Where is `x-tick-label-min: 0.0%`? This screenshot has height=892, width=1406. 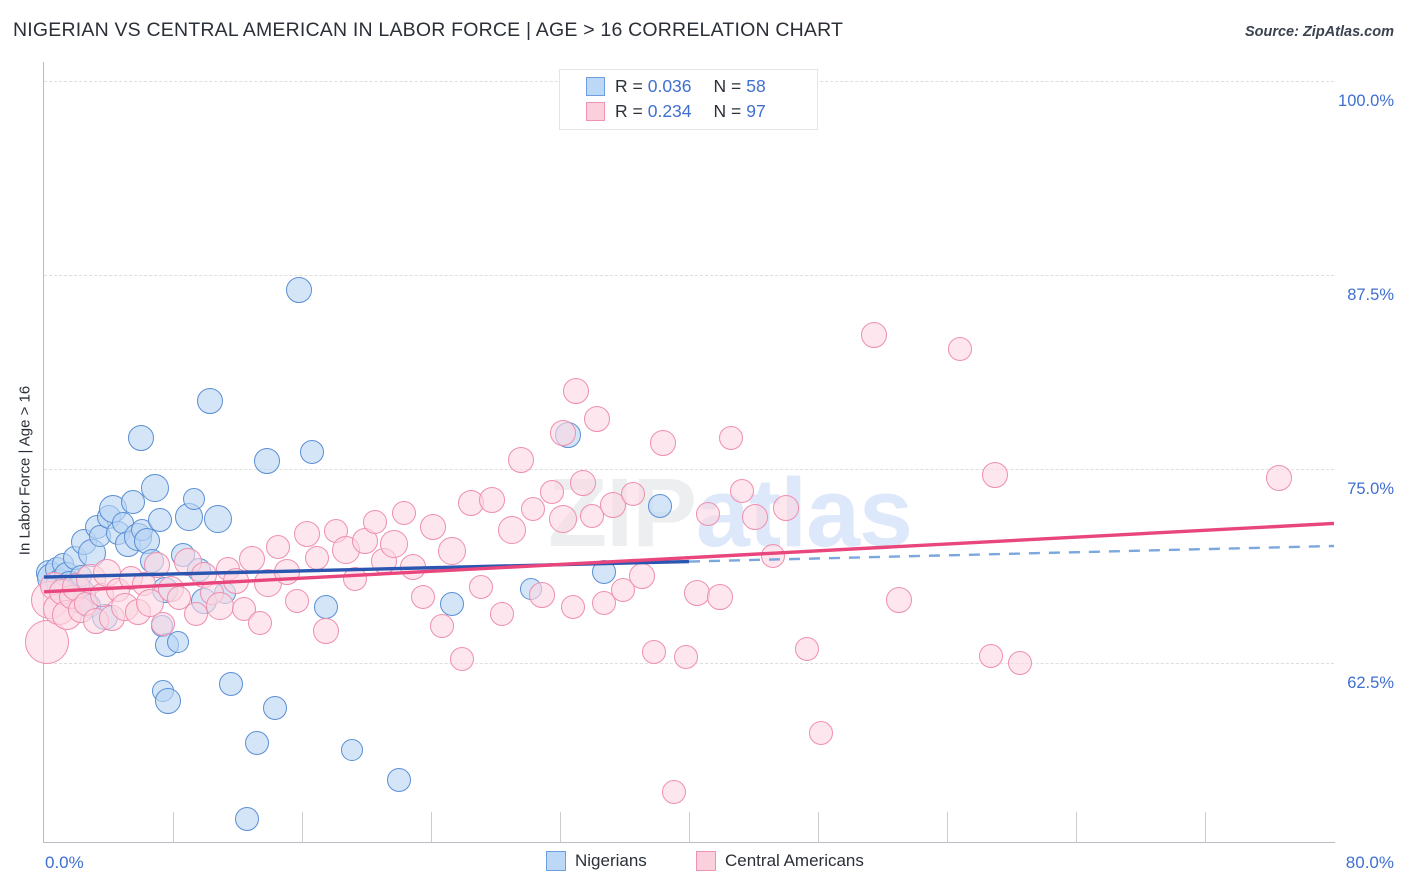 x-tick-label-min: 0.0% is located at coordinates (64, 862).